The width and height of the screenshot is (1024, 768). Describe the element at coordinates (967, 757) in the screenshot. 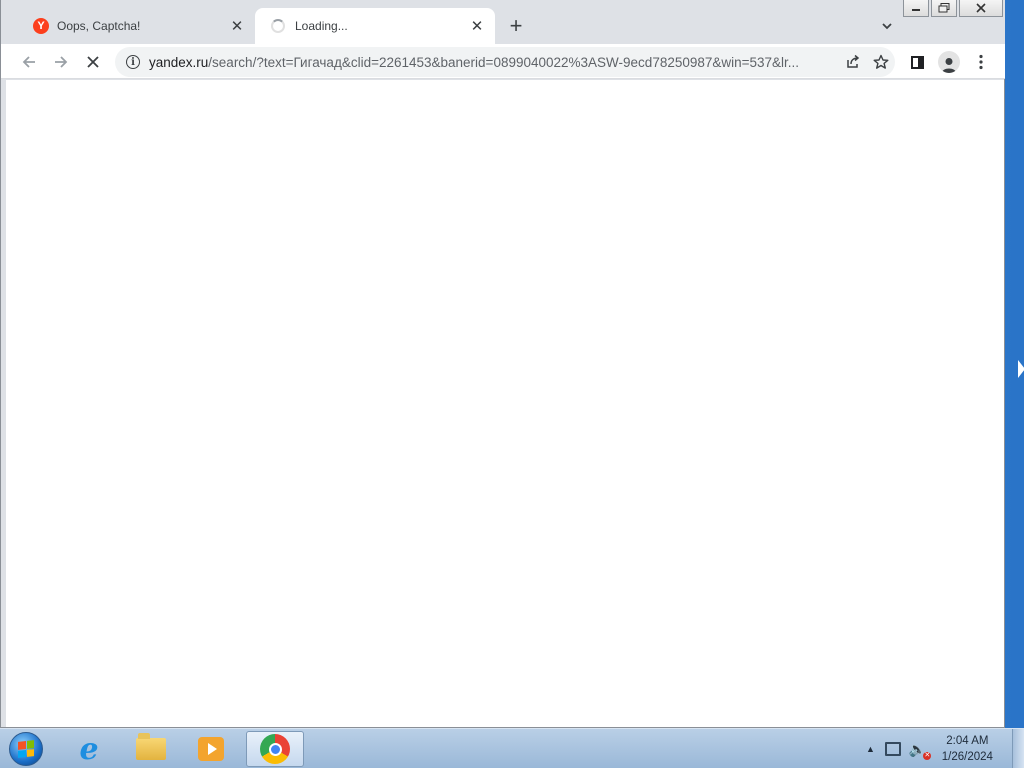

I see `clock-date: 1/26/2024` at that location.